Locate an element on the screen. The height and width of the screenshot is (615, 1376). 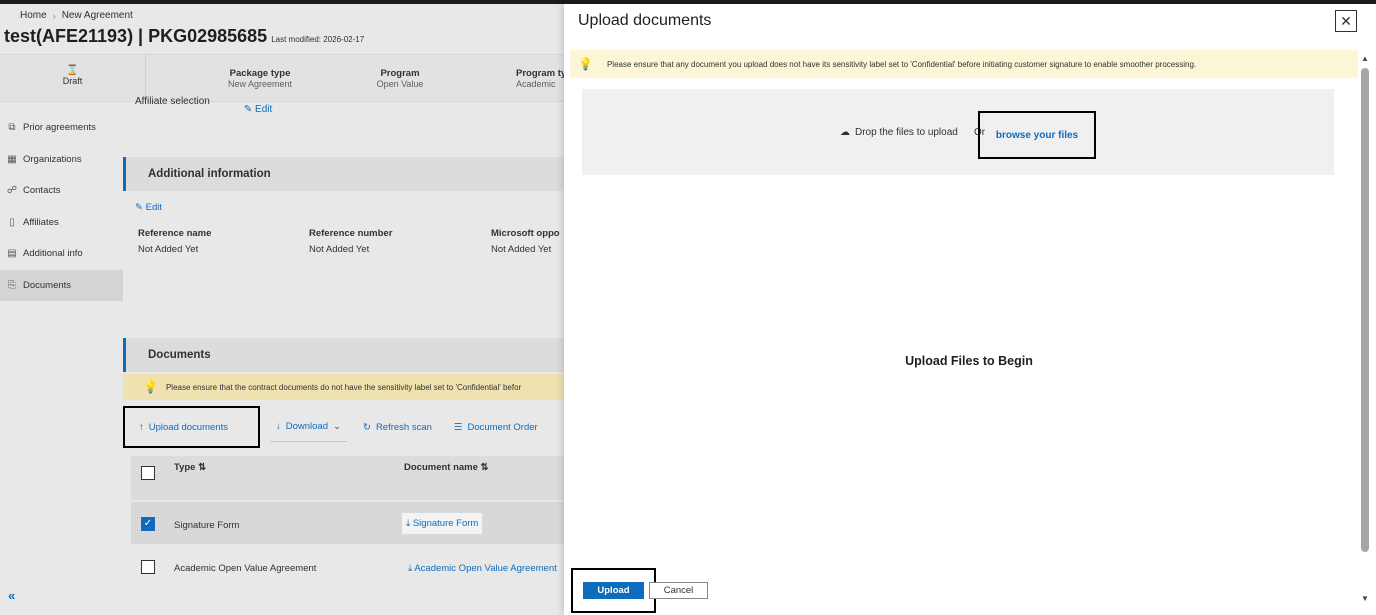
document-order-label: Document Order is located at coordinates (502, 427).